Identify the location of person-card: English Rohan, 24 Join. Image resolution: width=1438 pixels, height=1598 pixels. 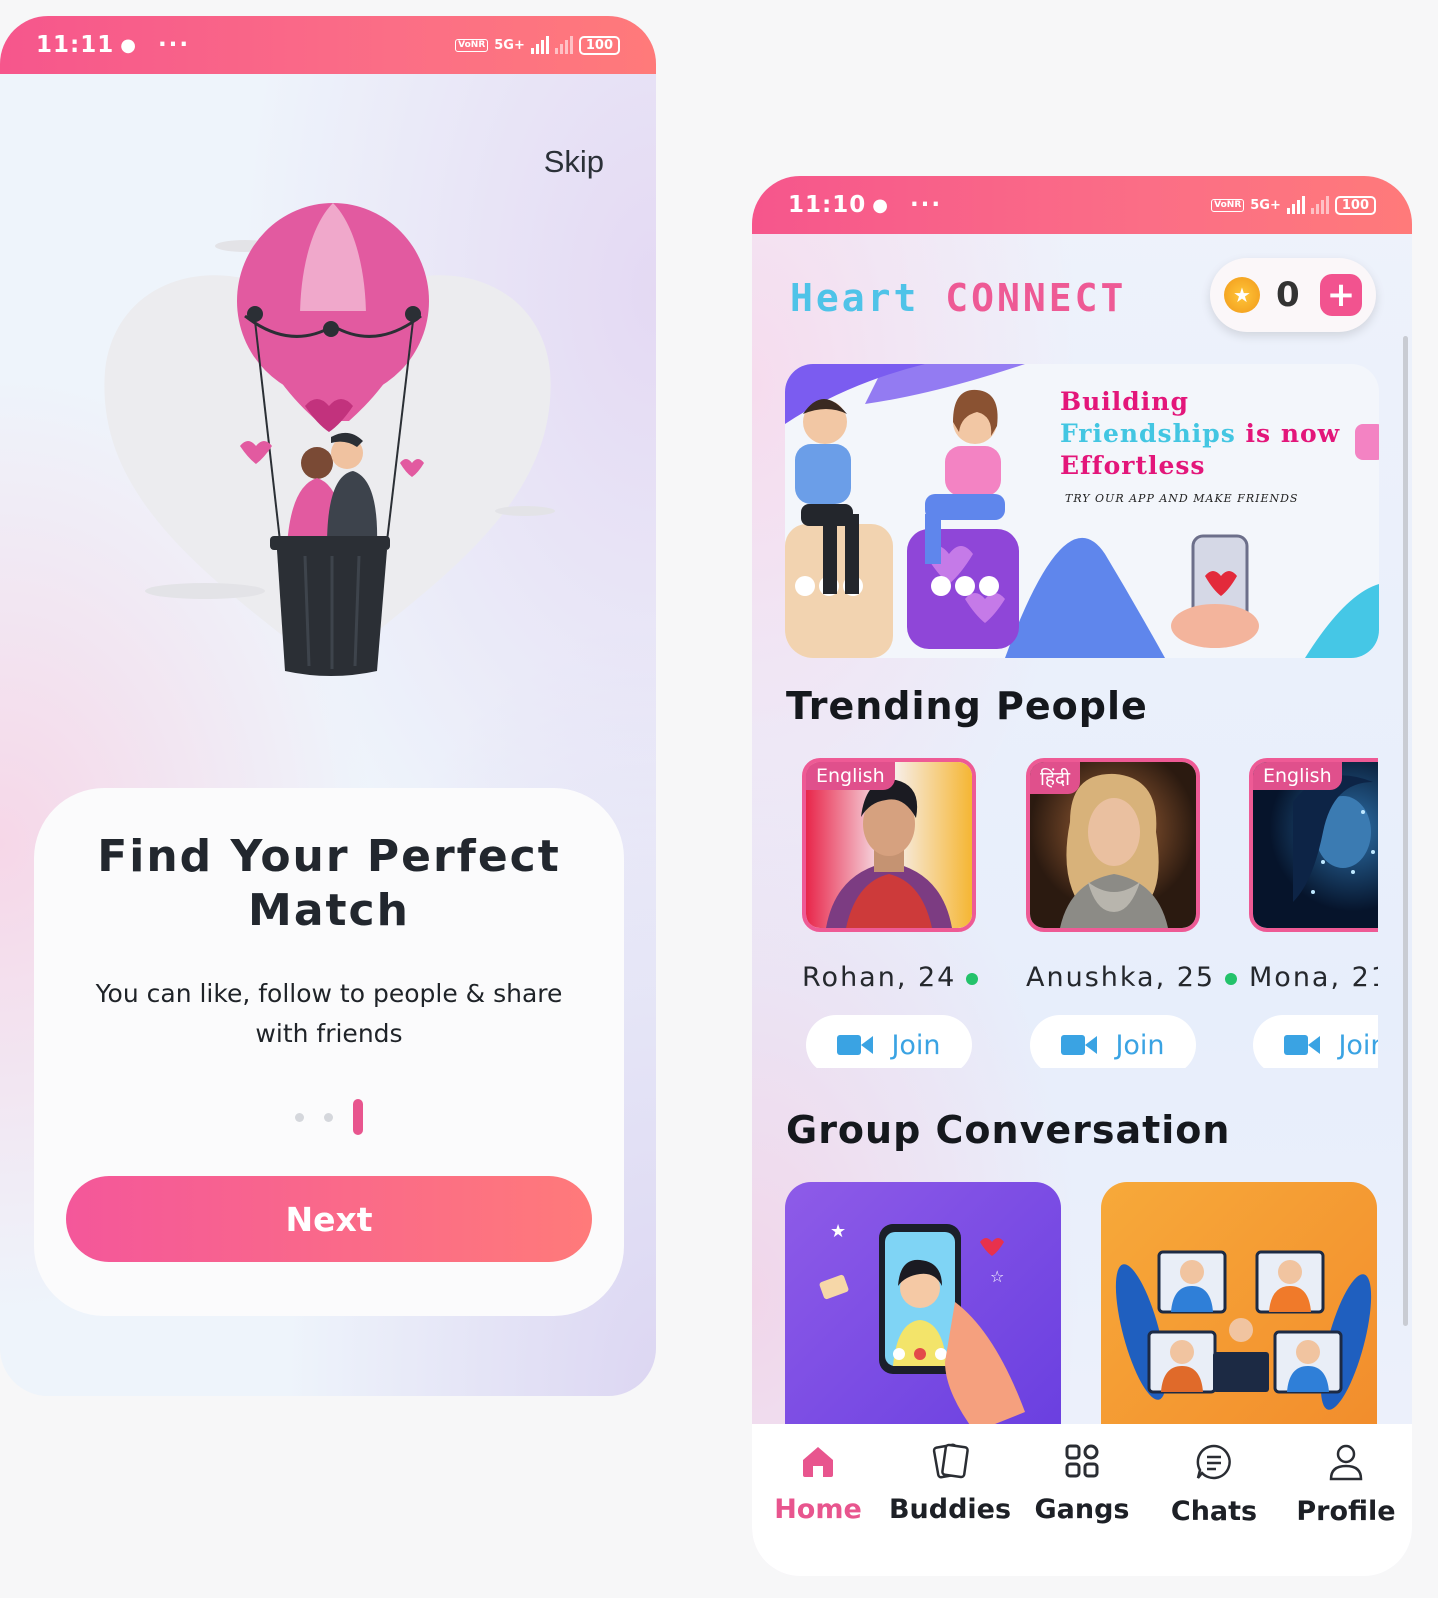
(890, 913).